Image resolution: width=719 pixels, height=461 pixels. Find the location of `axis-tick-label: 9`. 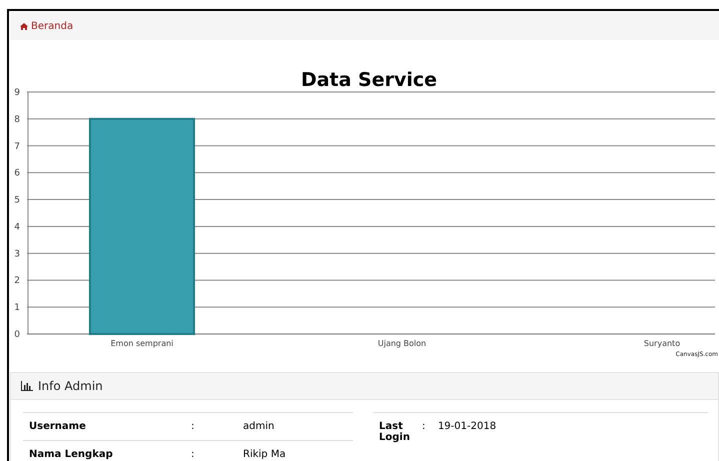

axis-tick-label: 9 is located at coordinates (17, 93).